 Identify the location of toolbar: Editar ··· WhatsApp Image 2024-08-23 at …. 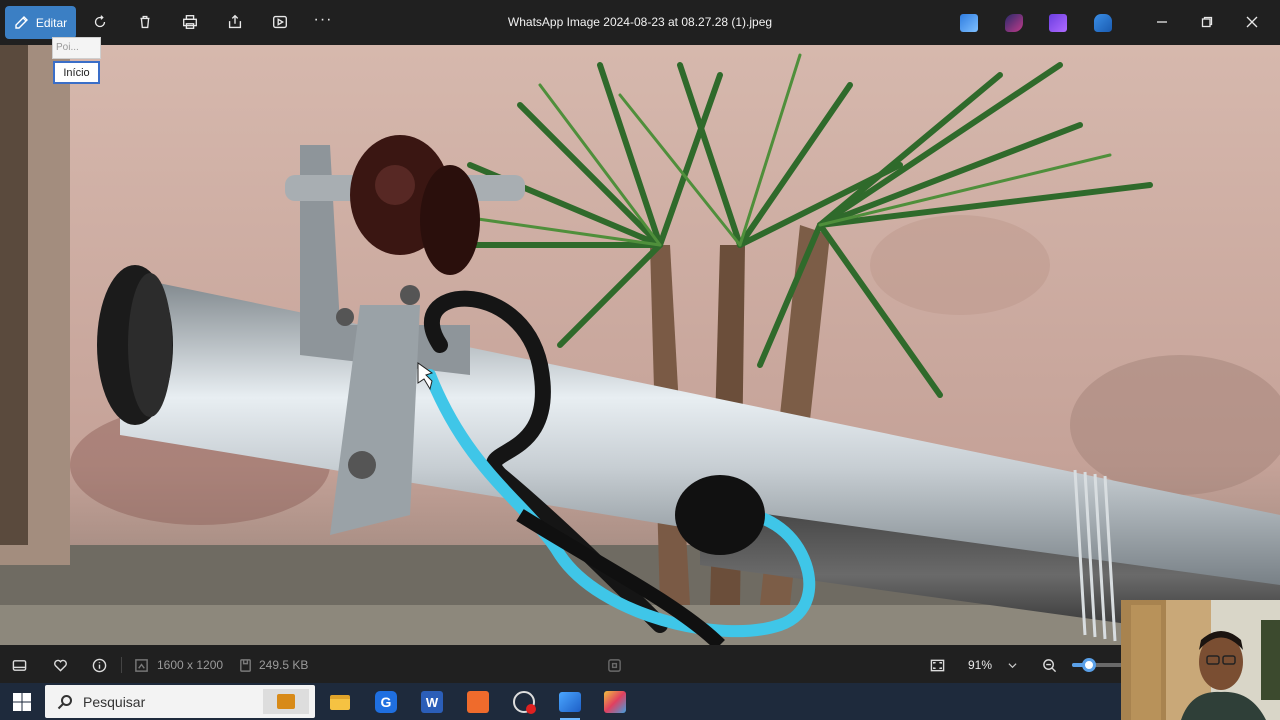
(640, 22).